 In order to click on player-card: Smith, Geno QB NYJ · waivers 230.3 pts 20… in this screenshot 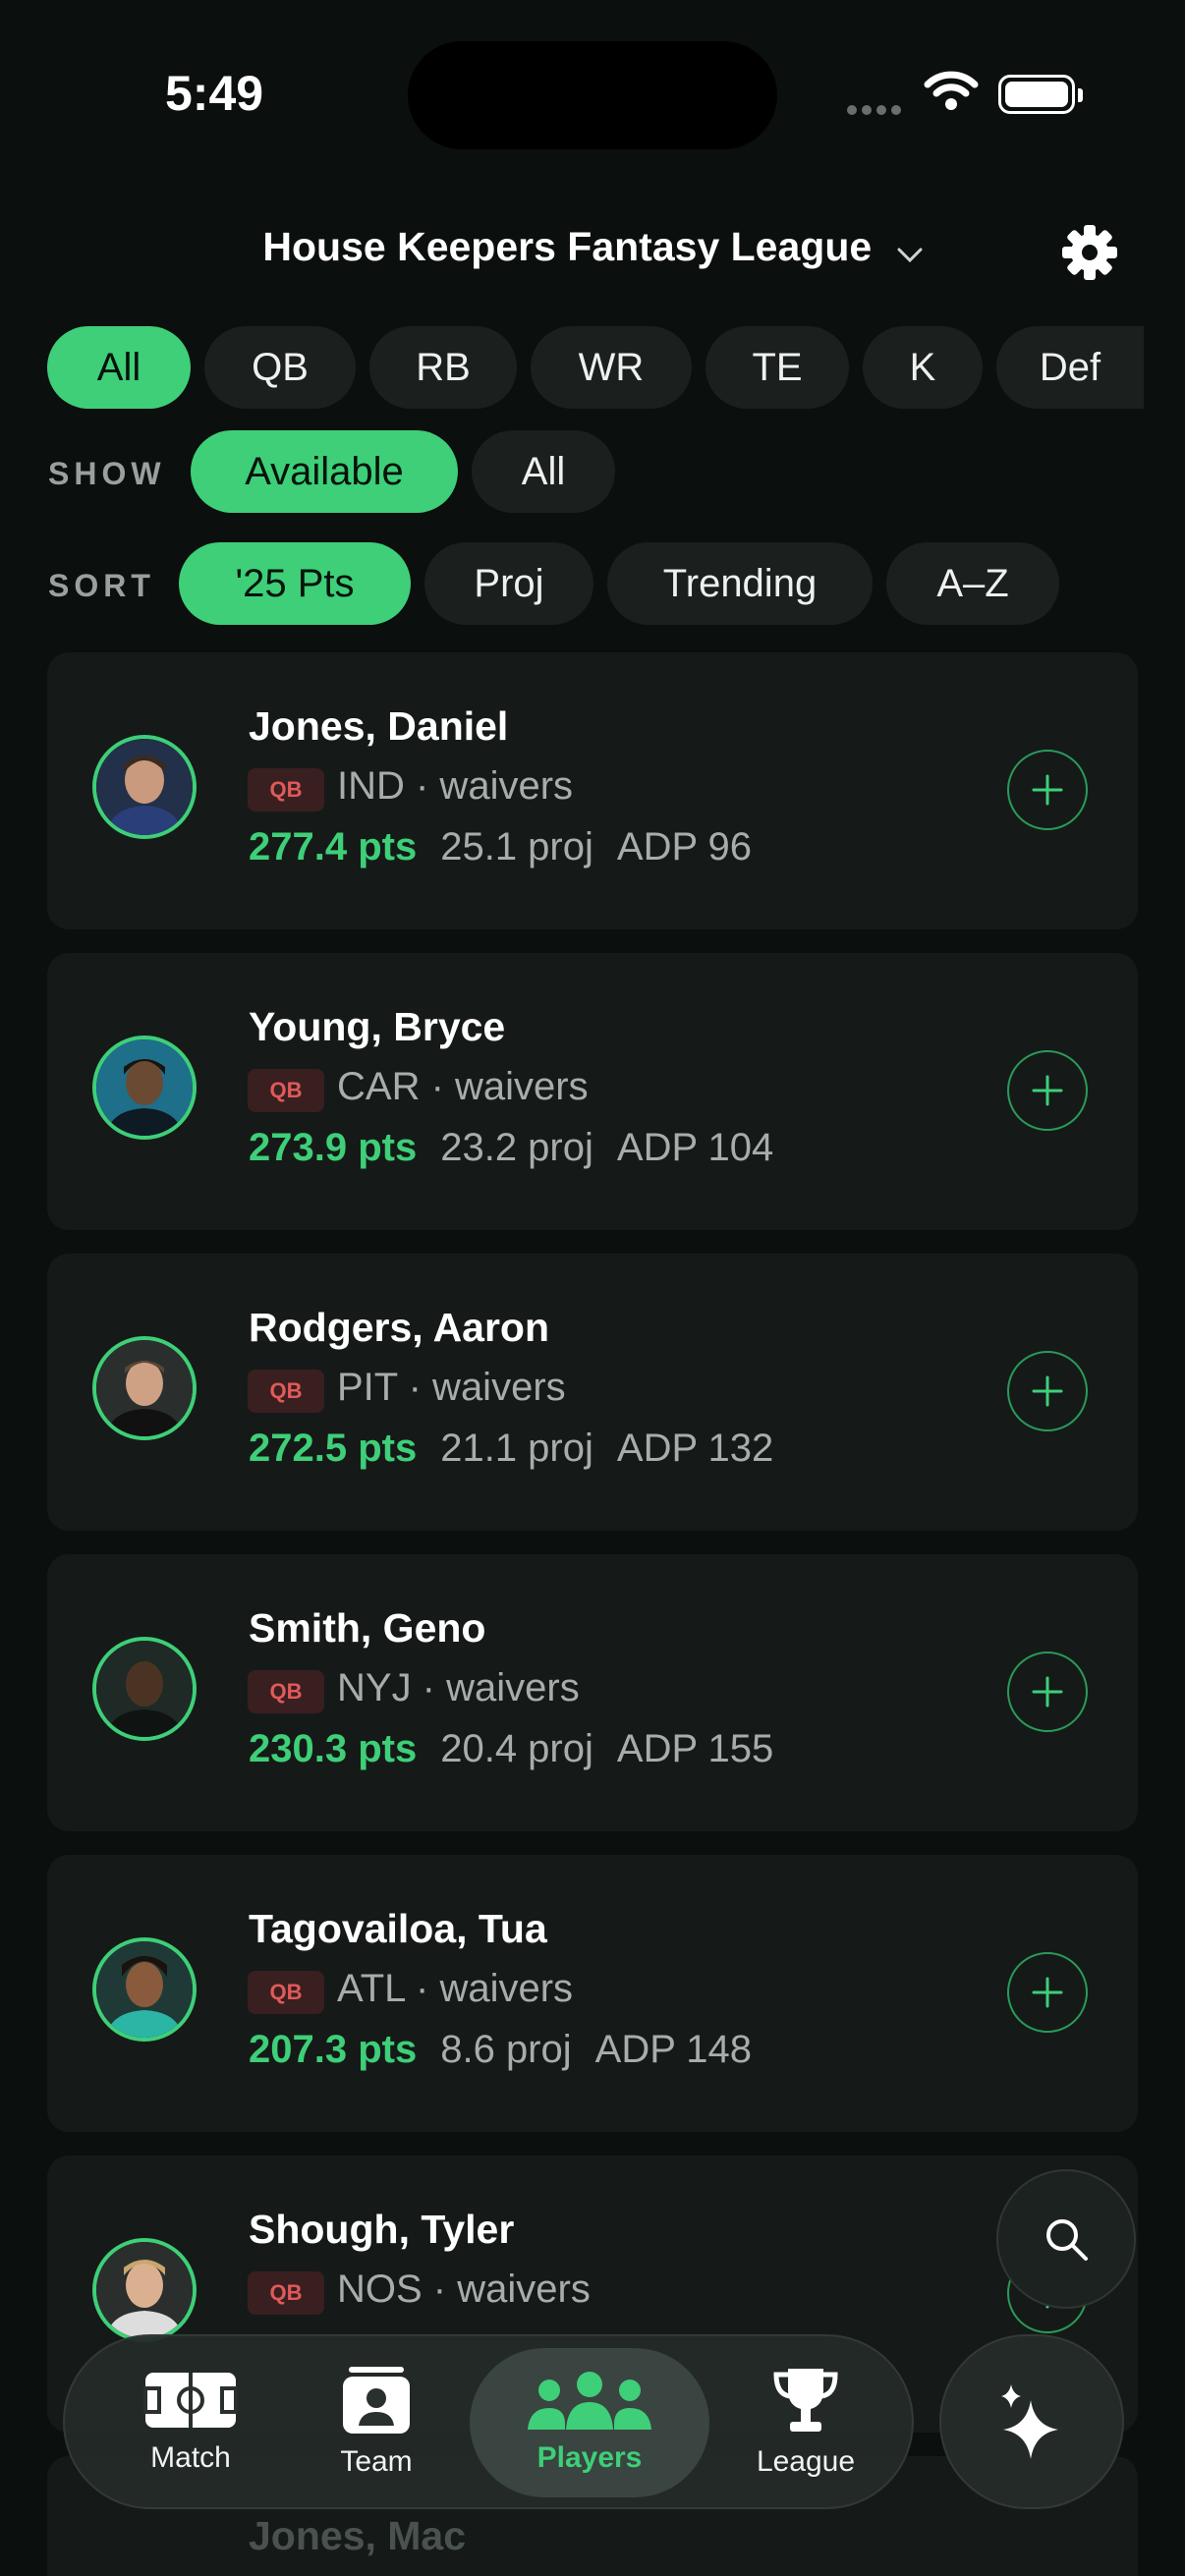, I will do `click(592, 1692)`.